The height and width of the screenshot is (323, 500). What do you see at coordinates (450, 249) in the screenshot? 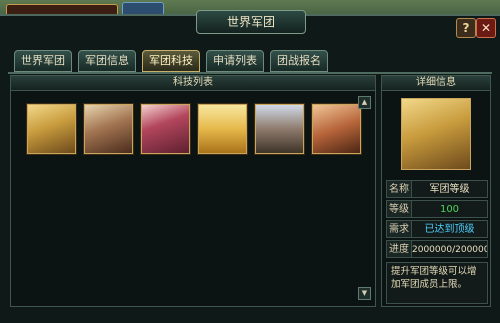
I see `detail-value: 2000000/2000000` at bounding box center [450, 249].